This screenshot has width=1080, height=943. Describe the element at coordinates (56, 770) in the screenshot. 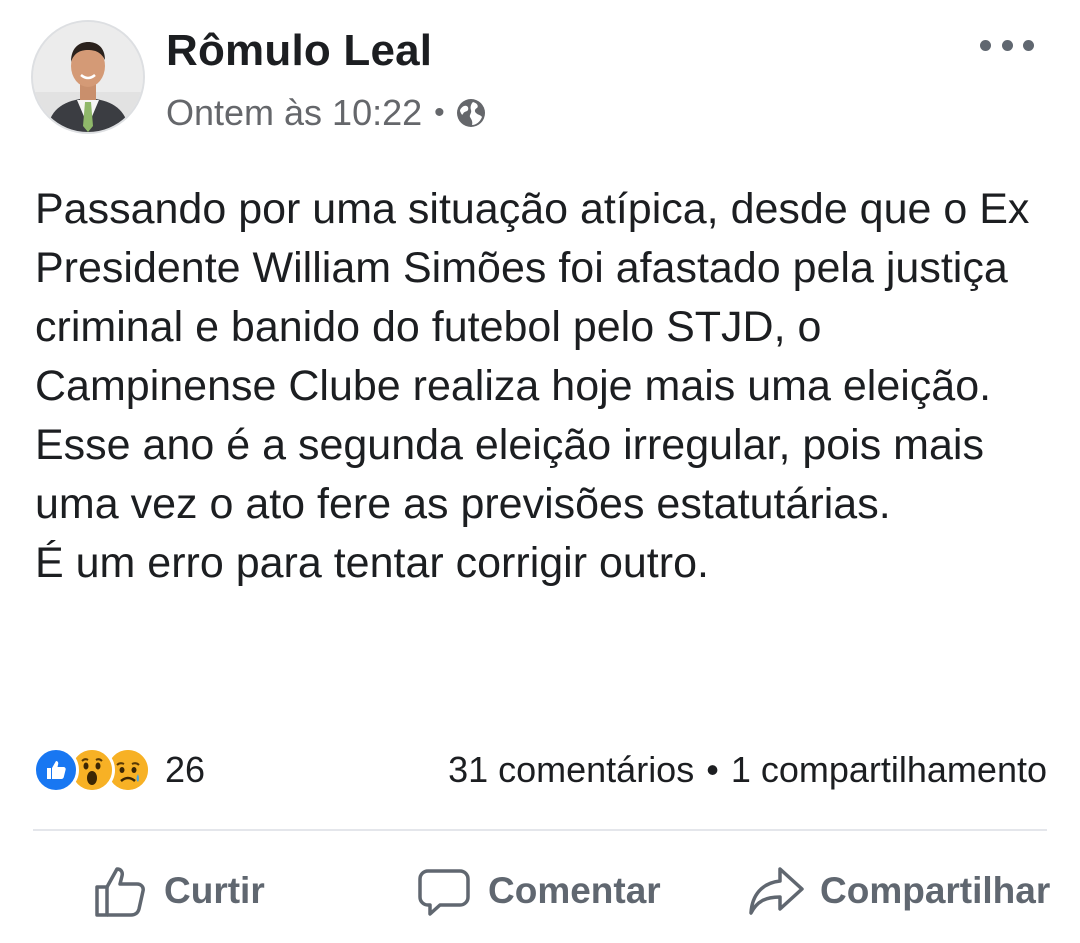

I see `like-reaction-icon` at that location.